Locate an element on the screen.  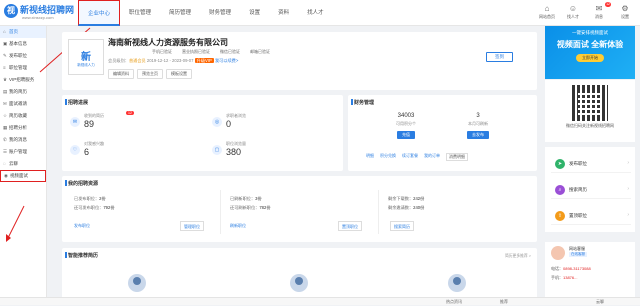
nav-resume-management: 简历管理 is located at coordinates (180, 13).